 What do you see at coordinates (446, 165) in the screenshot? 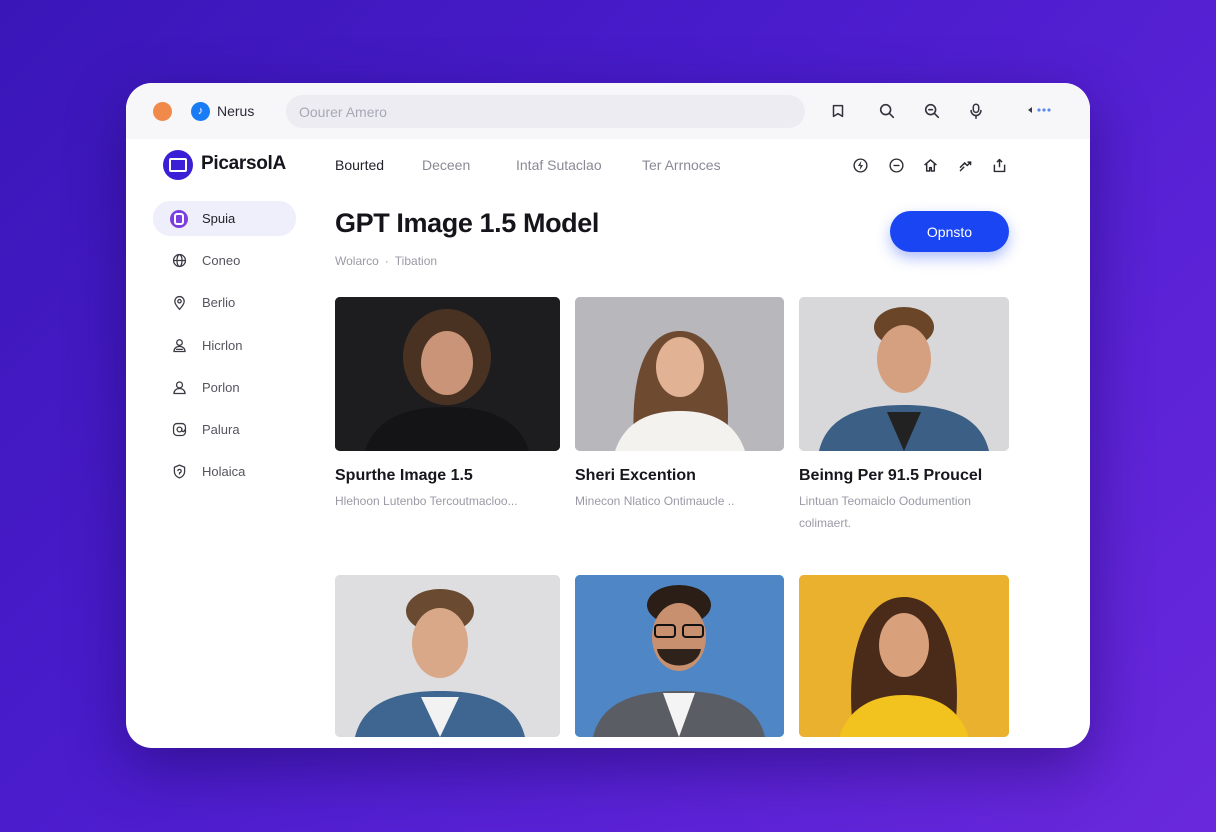
I see `tab-deceen: Deceen` at bounding box center [446, 165].